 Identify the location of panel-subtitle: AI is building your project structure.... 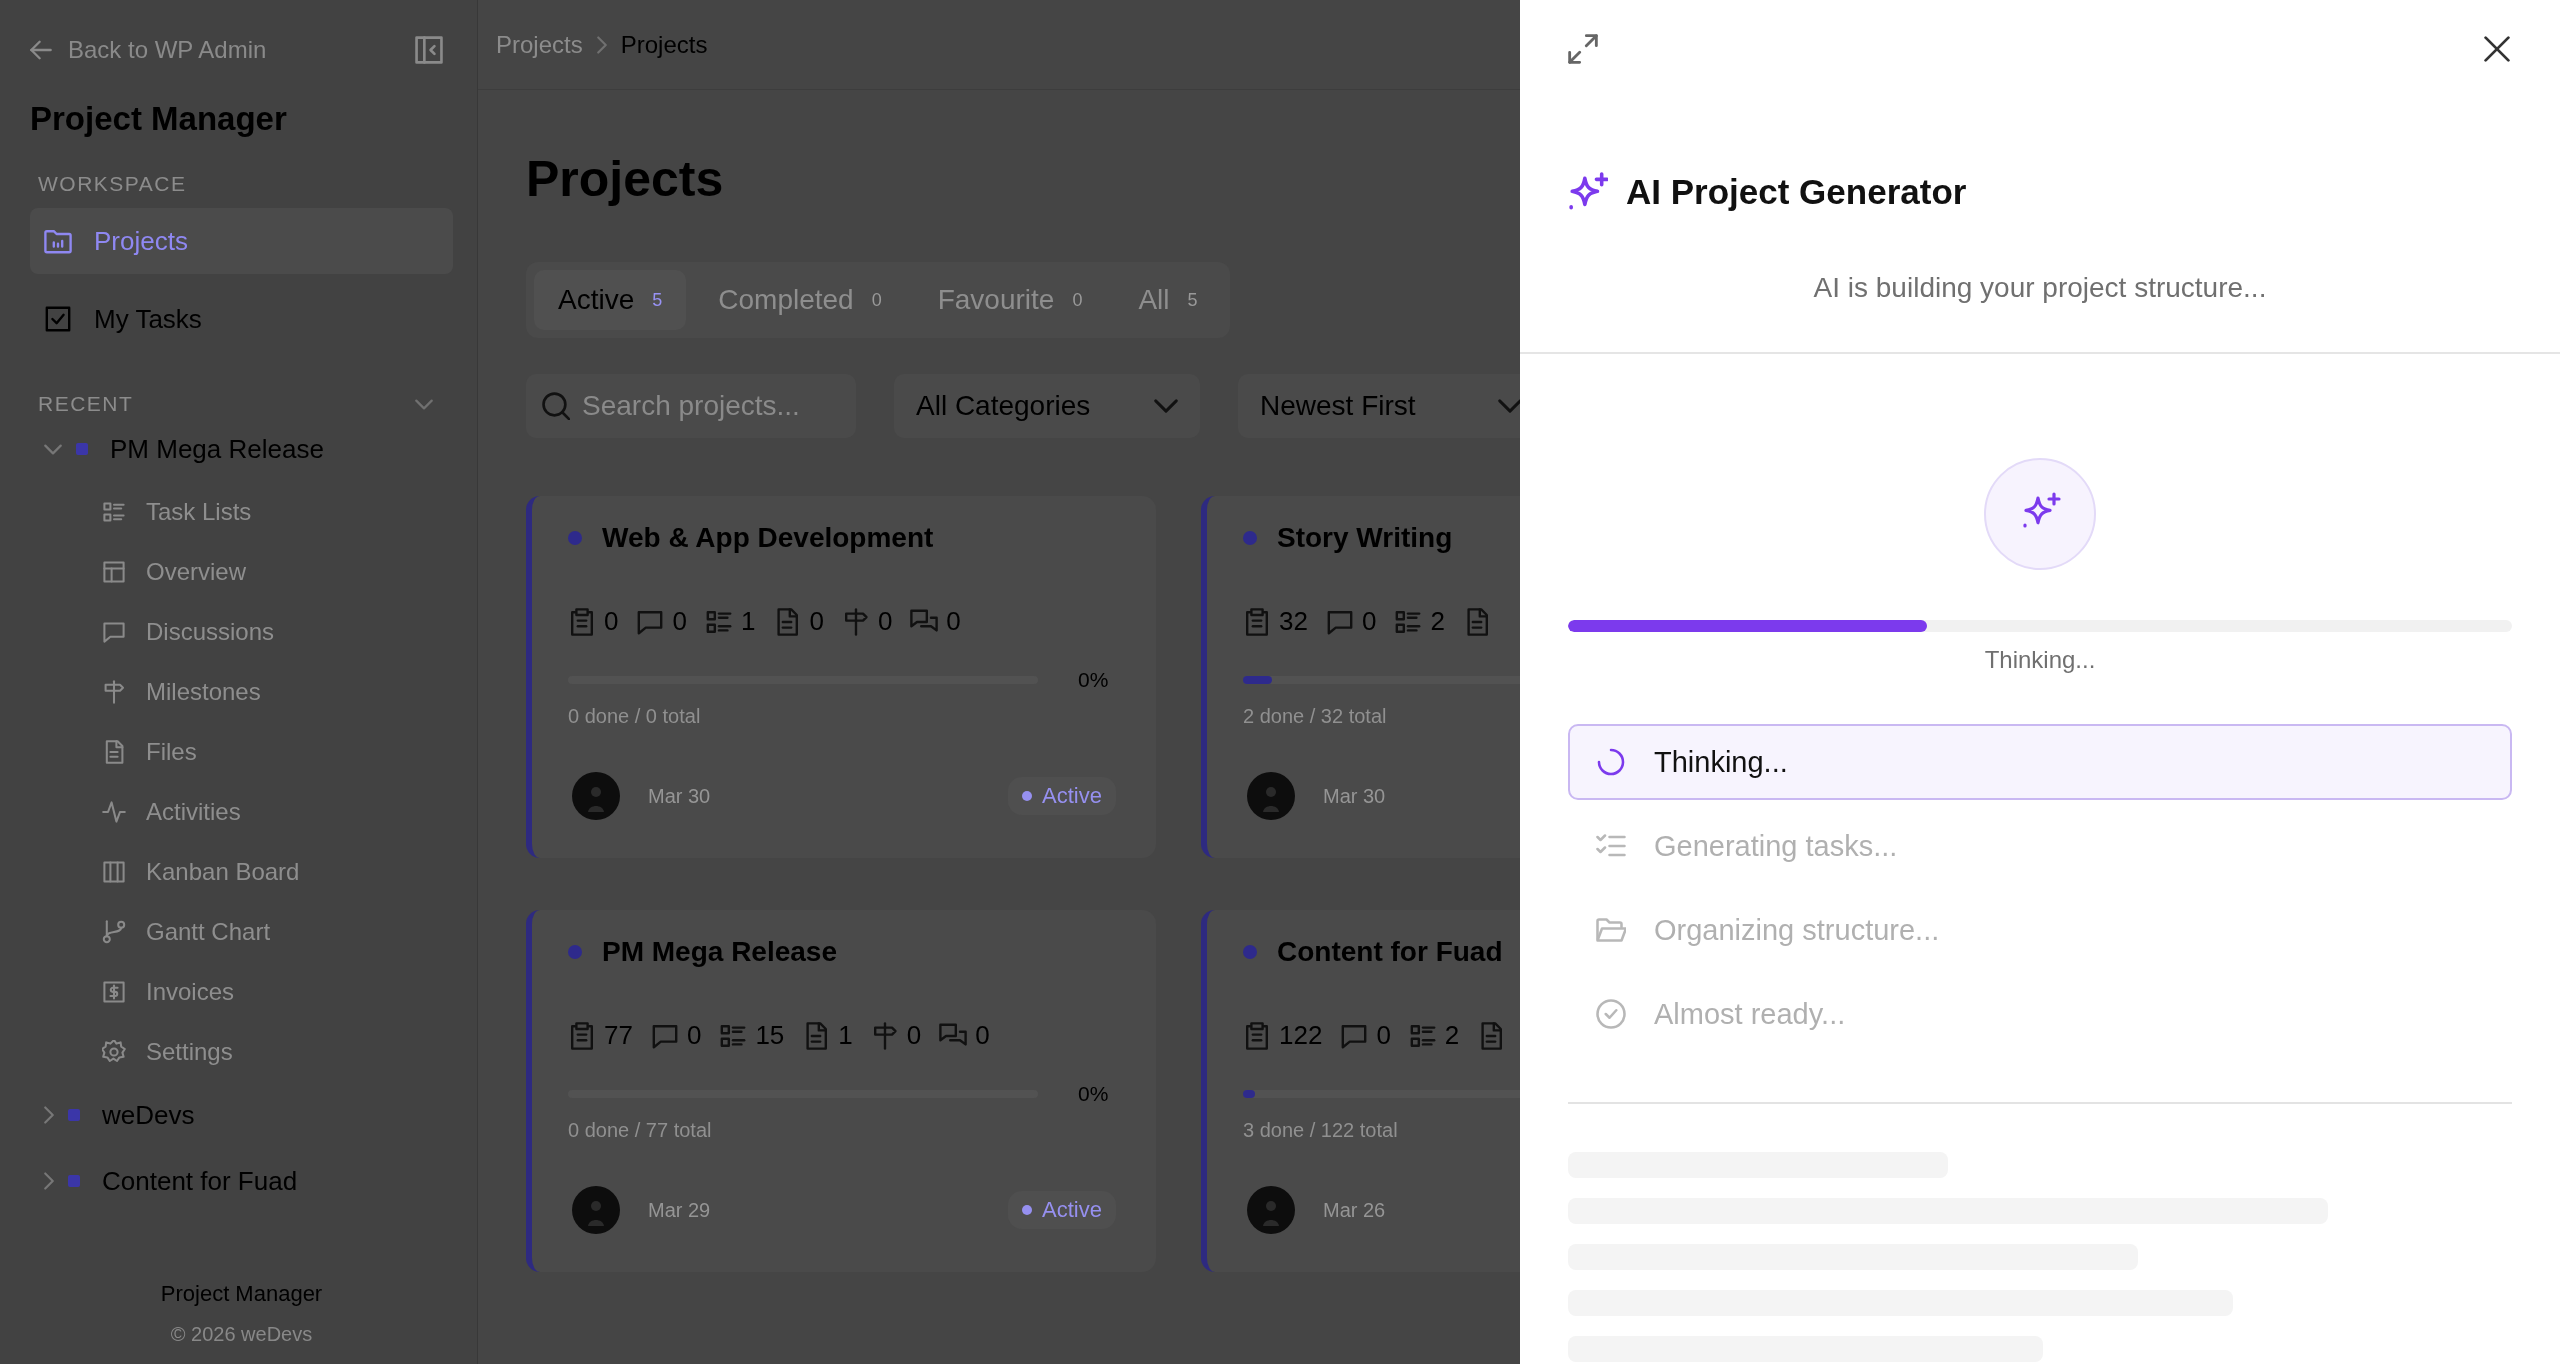
(2040, 313).